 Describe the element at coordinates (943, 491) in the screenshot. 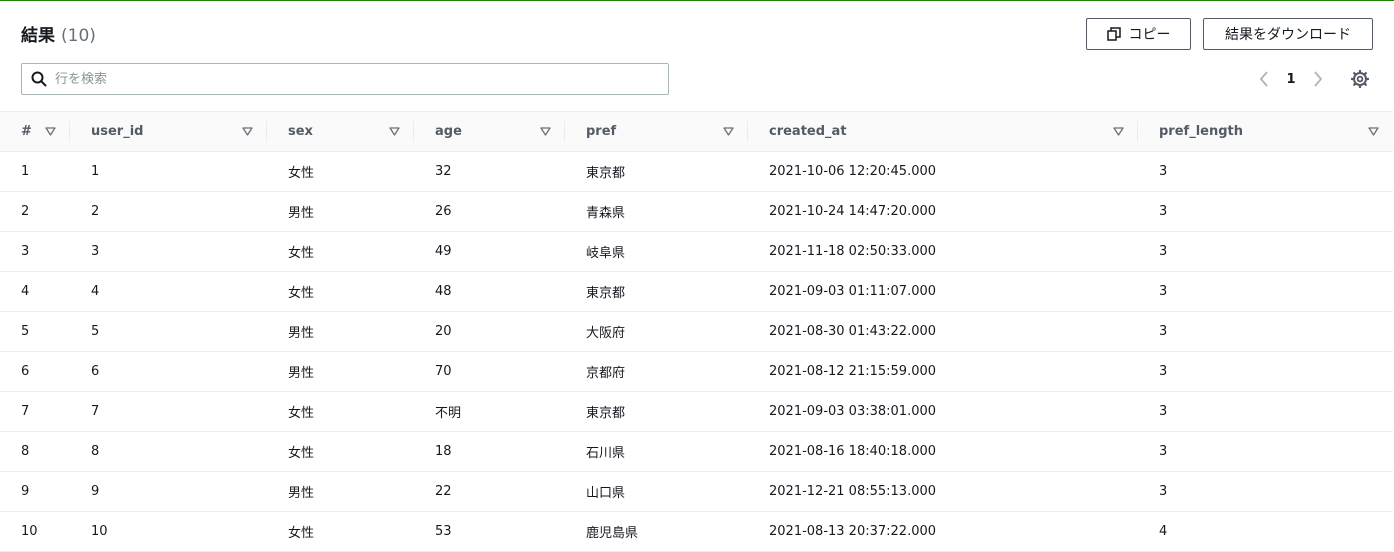

I see `table-cell: 2021-12-21 08:55:13.000` at that location.